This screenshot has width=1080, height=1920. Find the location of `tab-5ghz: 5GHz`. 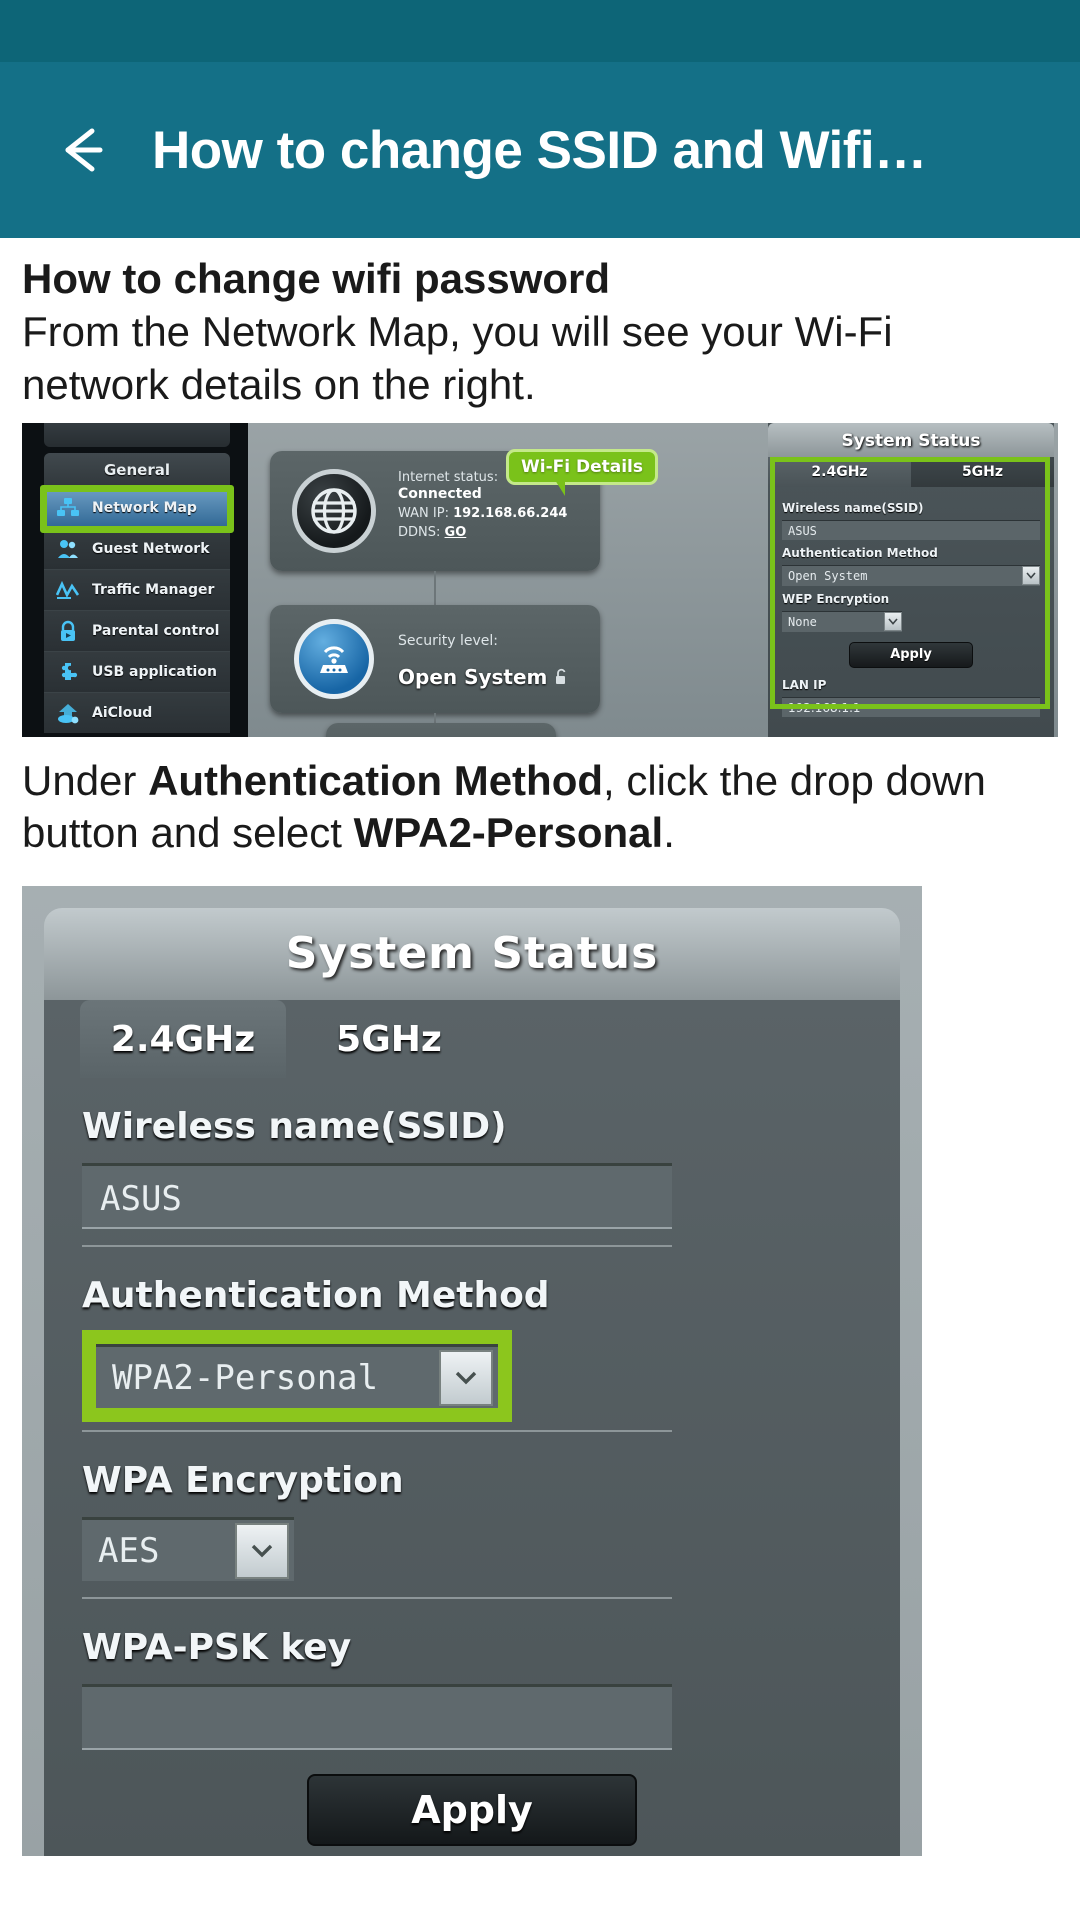

tab-5ghz: 5GHz is located at coordinates (982, 471).